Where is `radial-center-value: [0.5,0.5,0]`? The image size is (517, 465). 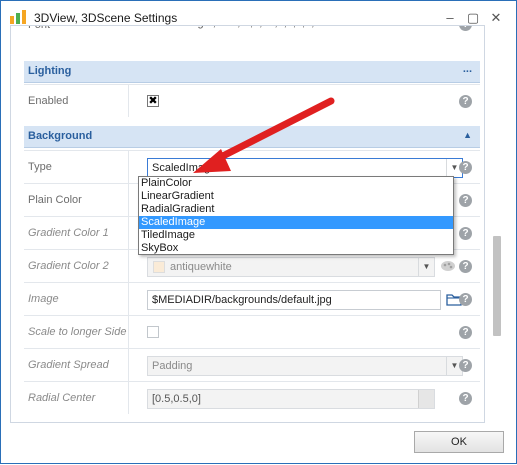 radial-center-value: [0.5,0.5,0] is located at coordinates (176, 399).